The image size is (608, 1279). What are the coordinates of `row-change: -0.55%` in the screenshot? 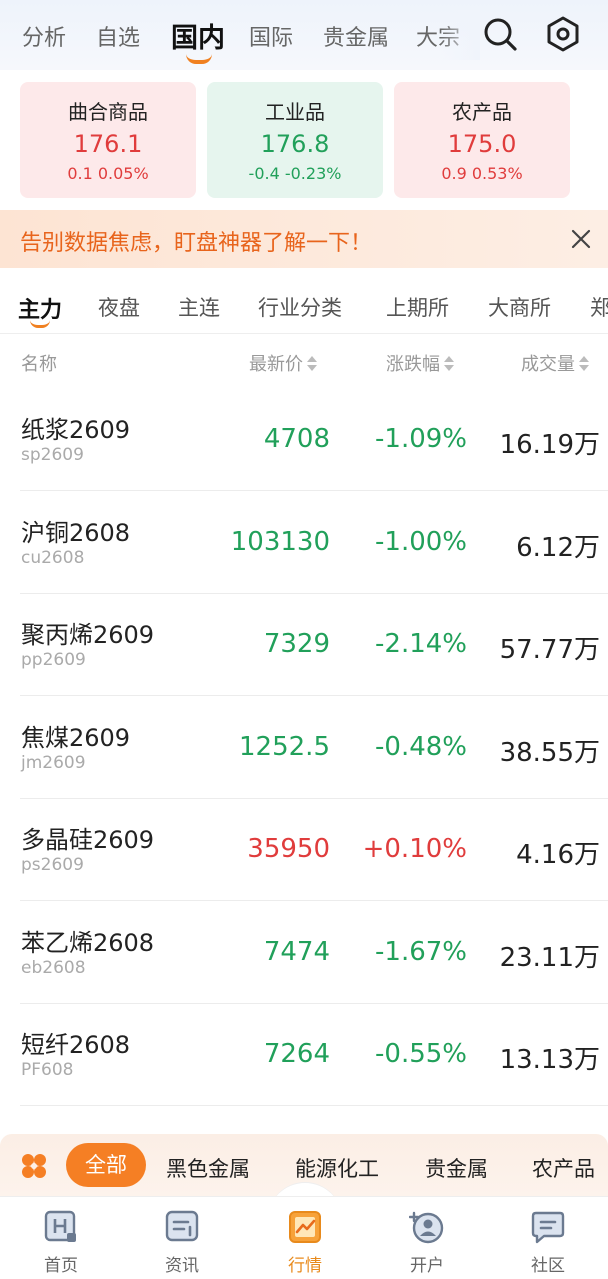 It's located at (421, 1054).